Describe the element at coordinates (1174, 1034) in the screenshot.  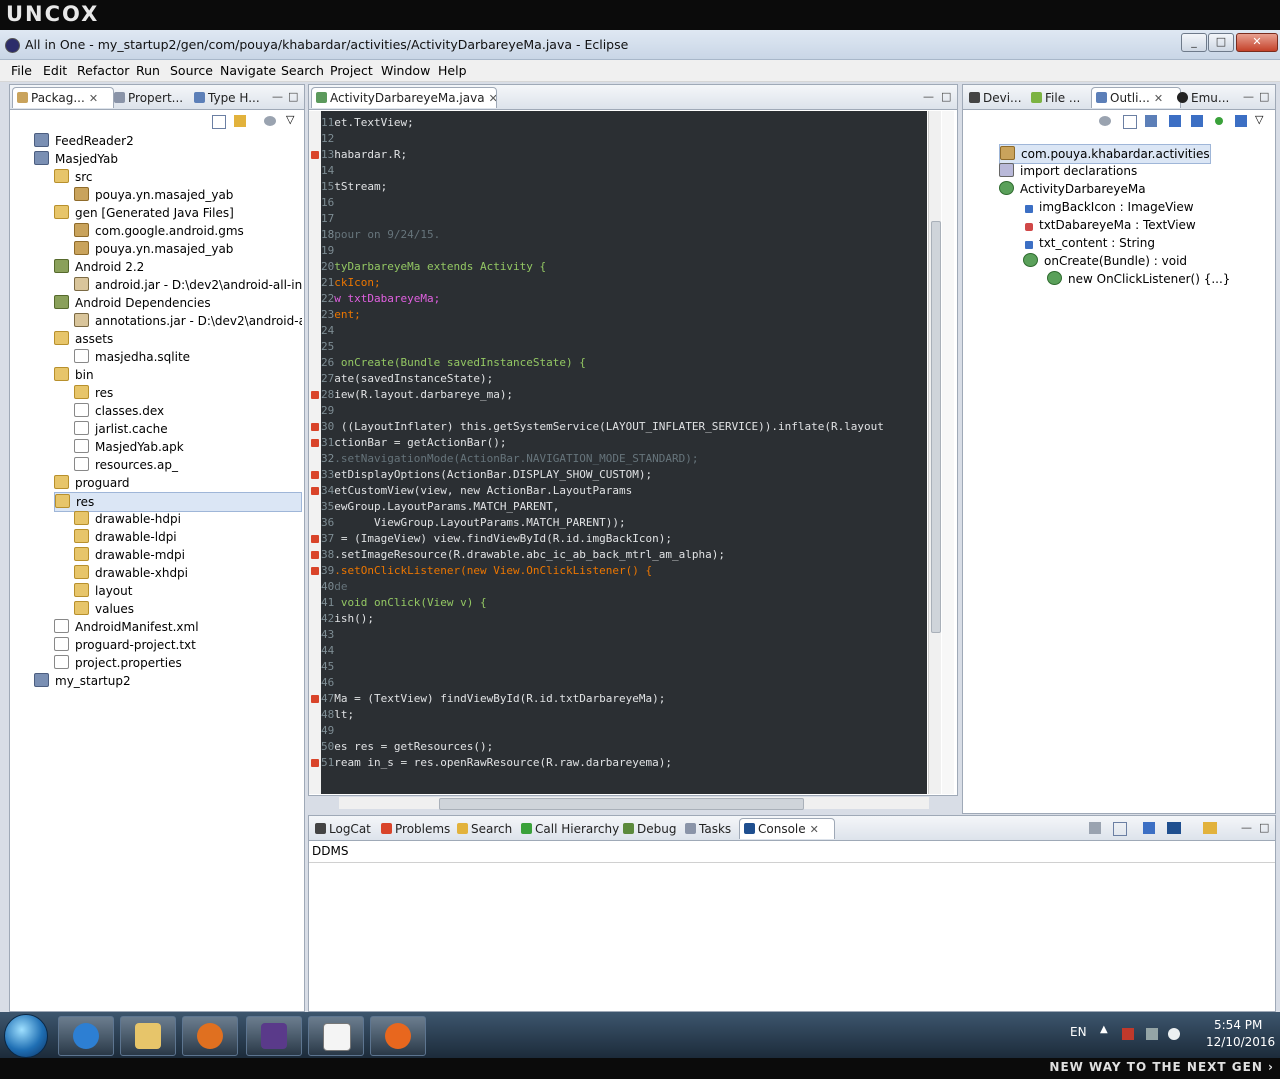
I see `volume-icon` at that location.